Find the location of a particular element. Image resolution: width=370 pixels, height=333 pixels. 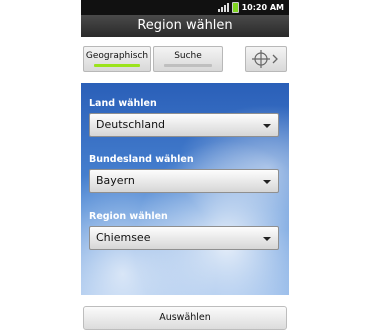

tab-label: Geographisch is located at coordinates (117, 56).